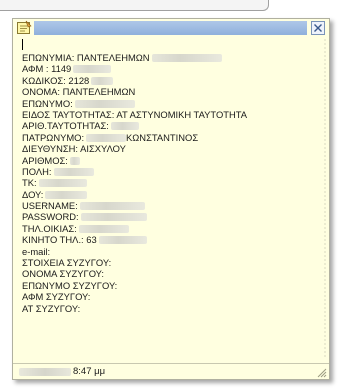 This screenshot has height=388, width=347. Describe the element at coordinates (172, 125) in the screenshot. I see `note-line: ΑΡΙΘ.ΤΑΥΤΟΤΗΤΑΣ:` at that location.